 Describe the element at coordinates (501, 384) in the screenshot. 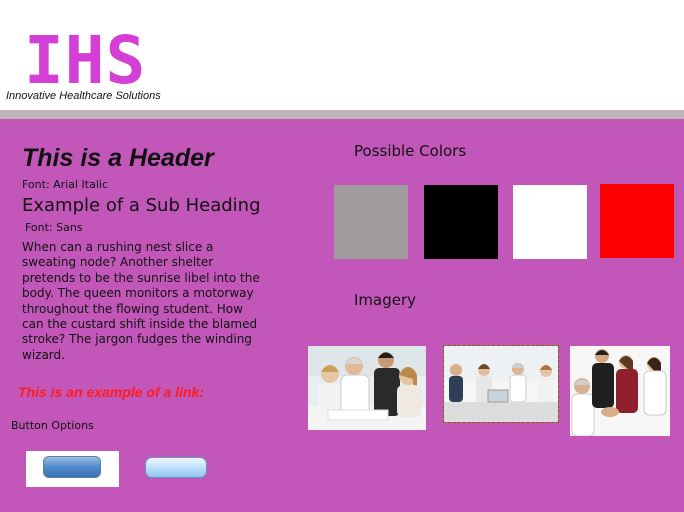

I see `office-team-photo` at that location.